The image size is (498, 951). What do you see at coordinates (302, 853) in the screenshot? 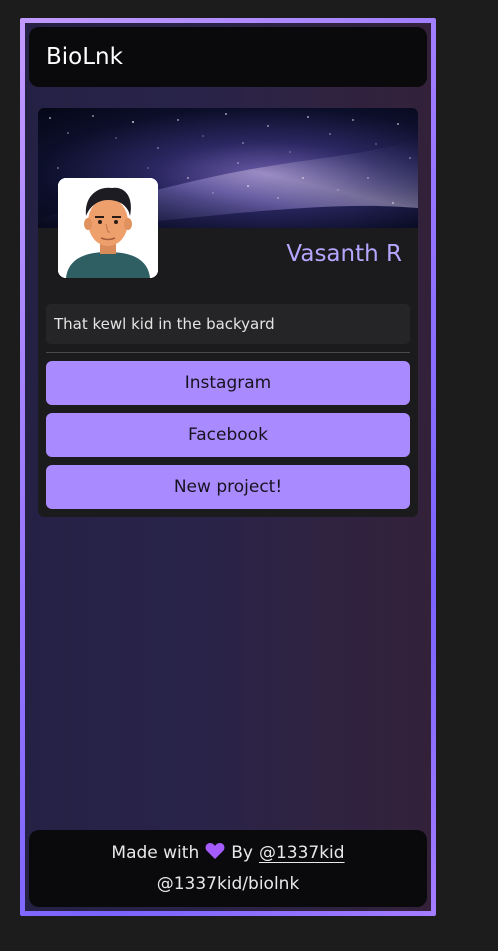
I see `author-link: @1337kid` at bounding box center [302, 853].